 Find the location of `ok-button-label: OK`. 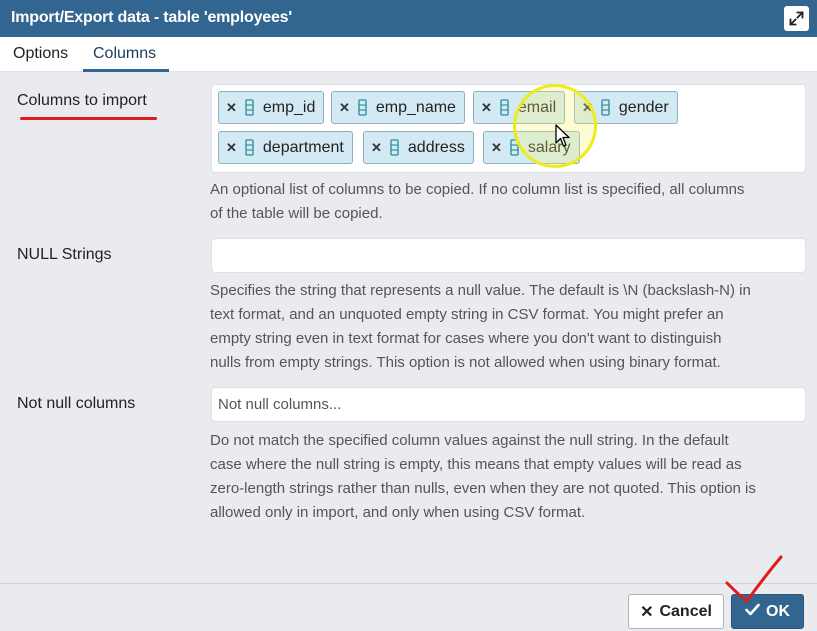

ok-button-label: OK is located at coordinates (778, 611).